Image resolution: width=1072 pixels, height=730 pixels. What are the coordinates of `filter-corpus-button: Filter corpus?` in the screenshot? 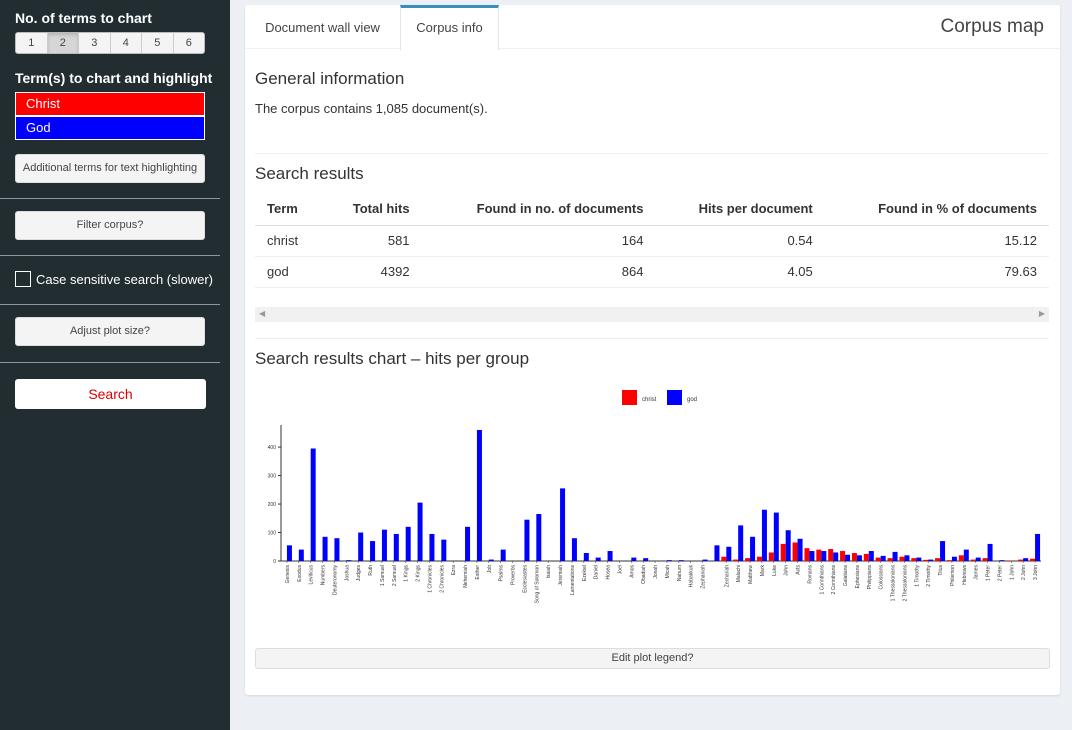 It's located at (110, 225).